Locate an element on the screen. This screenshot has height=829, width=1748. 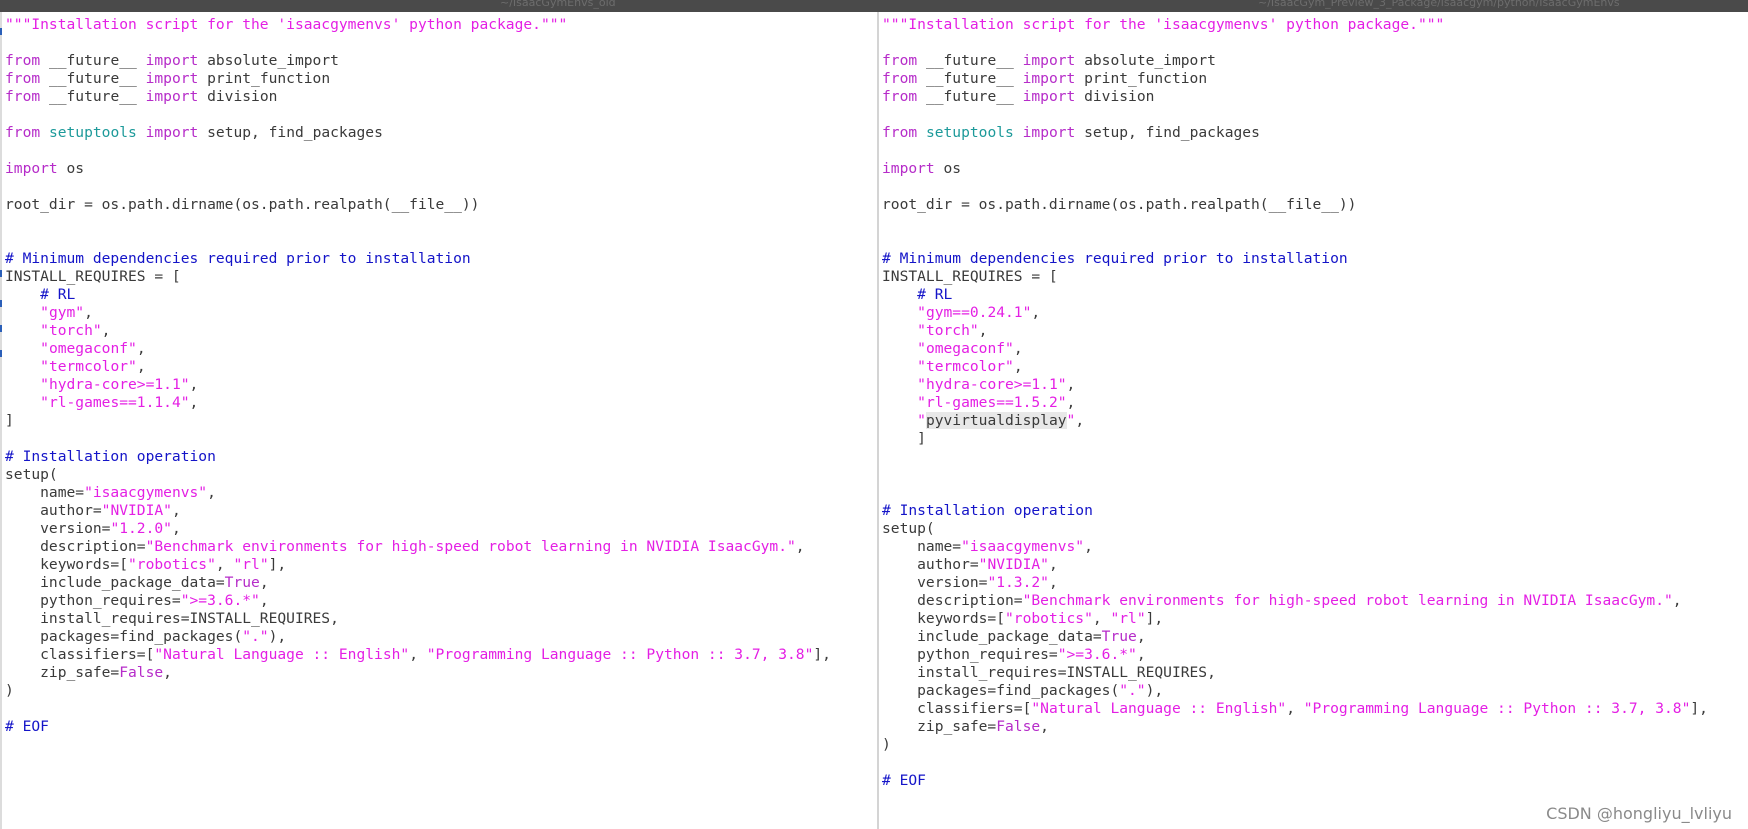
code-text: ] is located at coordinates (904, 438).